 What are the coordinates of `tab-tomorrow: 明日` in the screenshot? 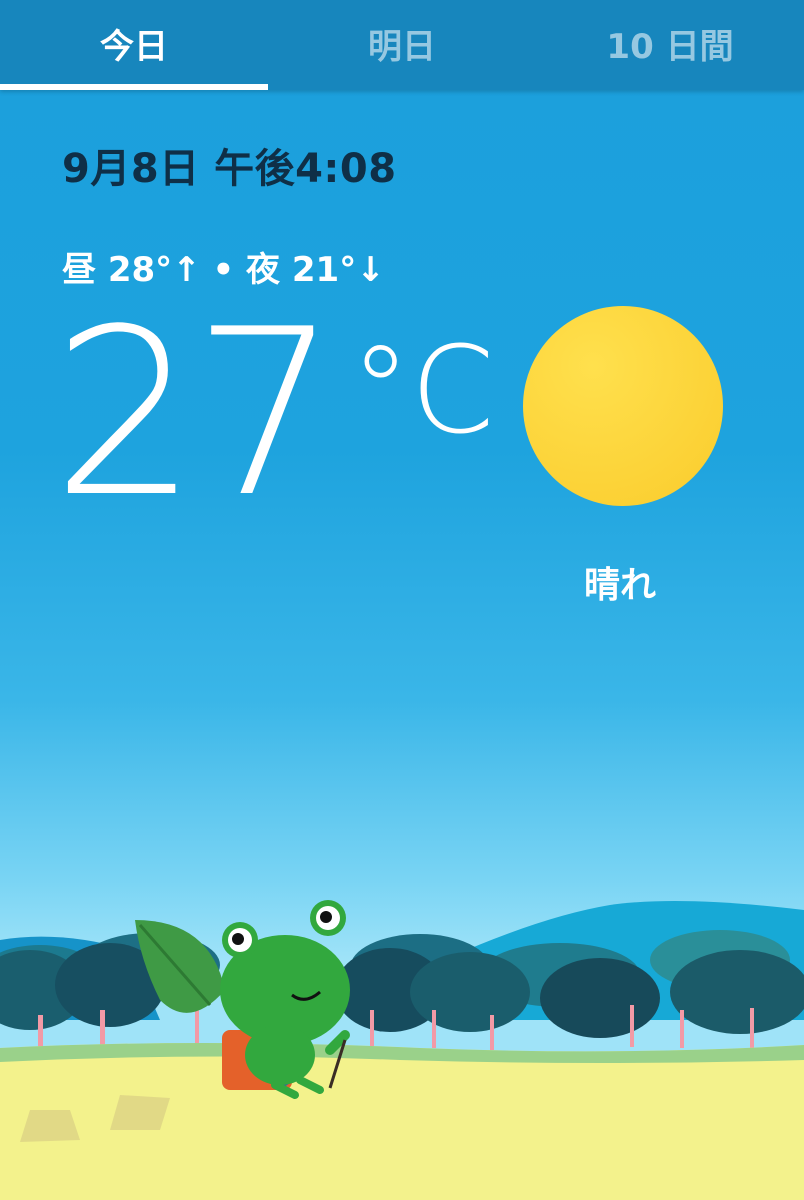 It's located at (402, 43).